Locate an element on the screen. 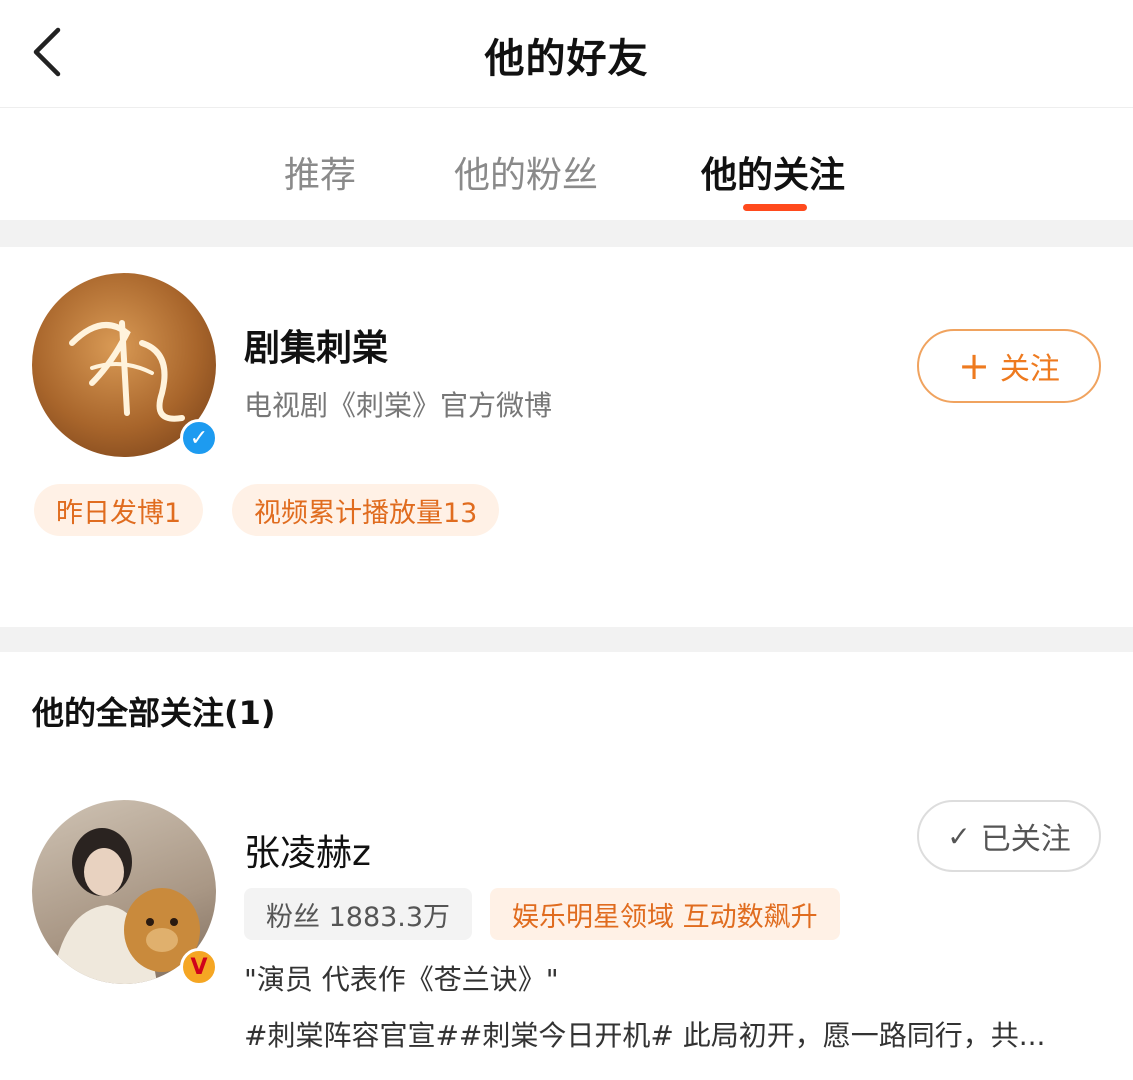 The image size is (1133, 1080). followed-button-label: 已关注 is located at coordinates (1025, 839).